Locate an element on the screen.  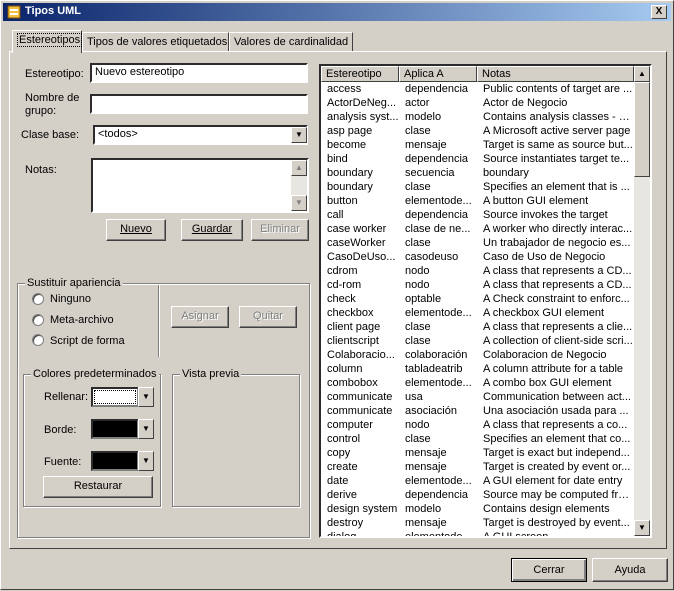
column-header-notas: Notas is located at coordinates (555, 74).